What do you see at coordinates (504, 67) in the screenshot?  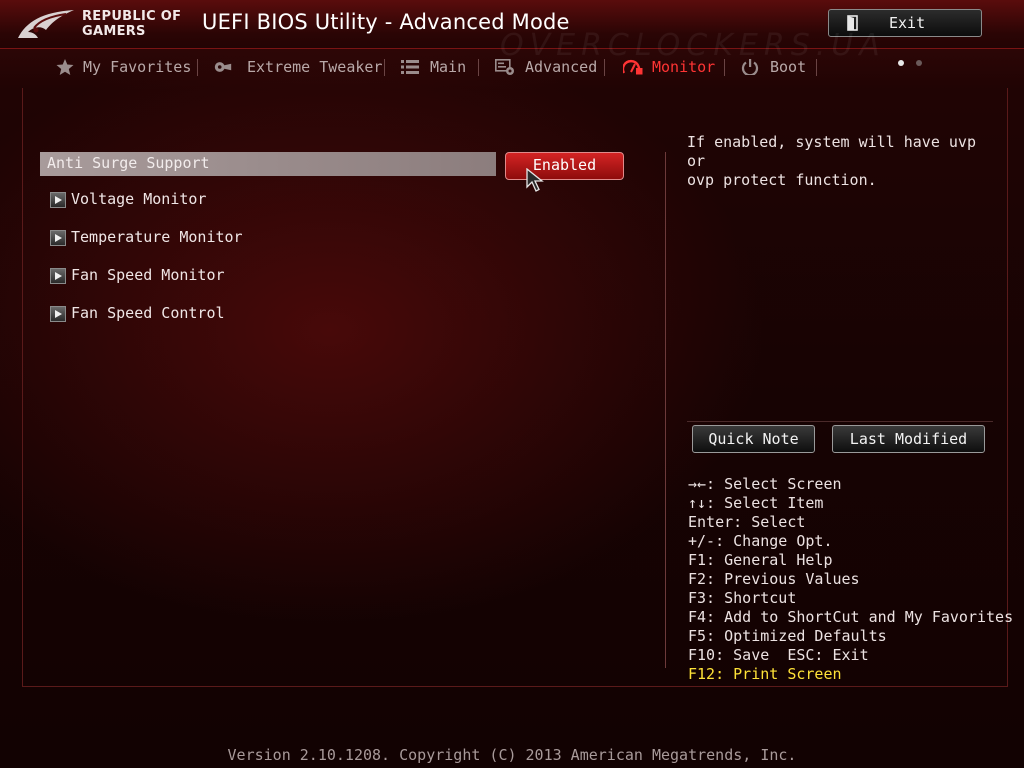 I see `advanced-icon` at bounding box center [504, 67].